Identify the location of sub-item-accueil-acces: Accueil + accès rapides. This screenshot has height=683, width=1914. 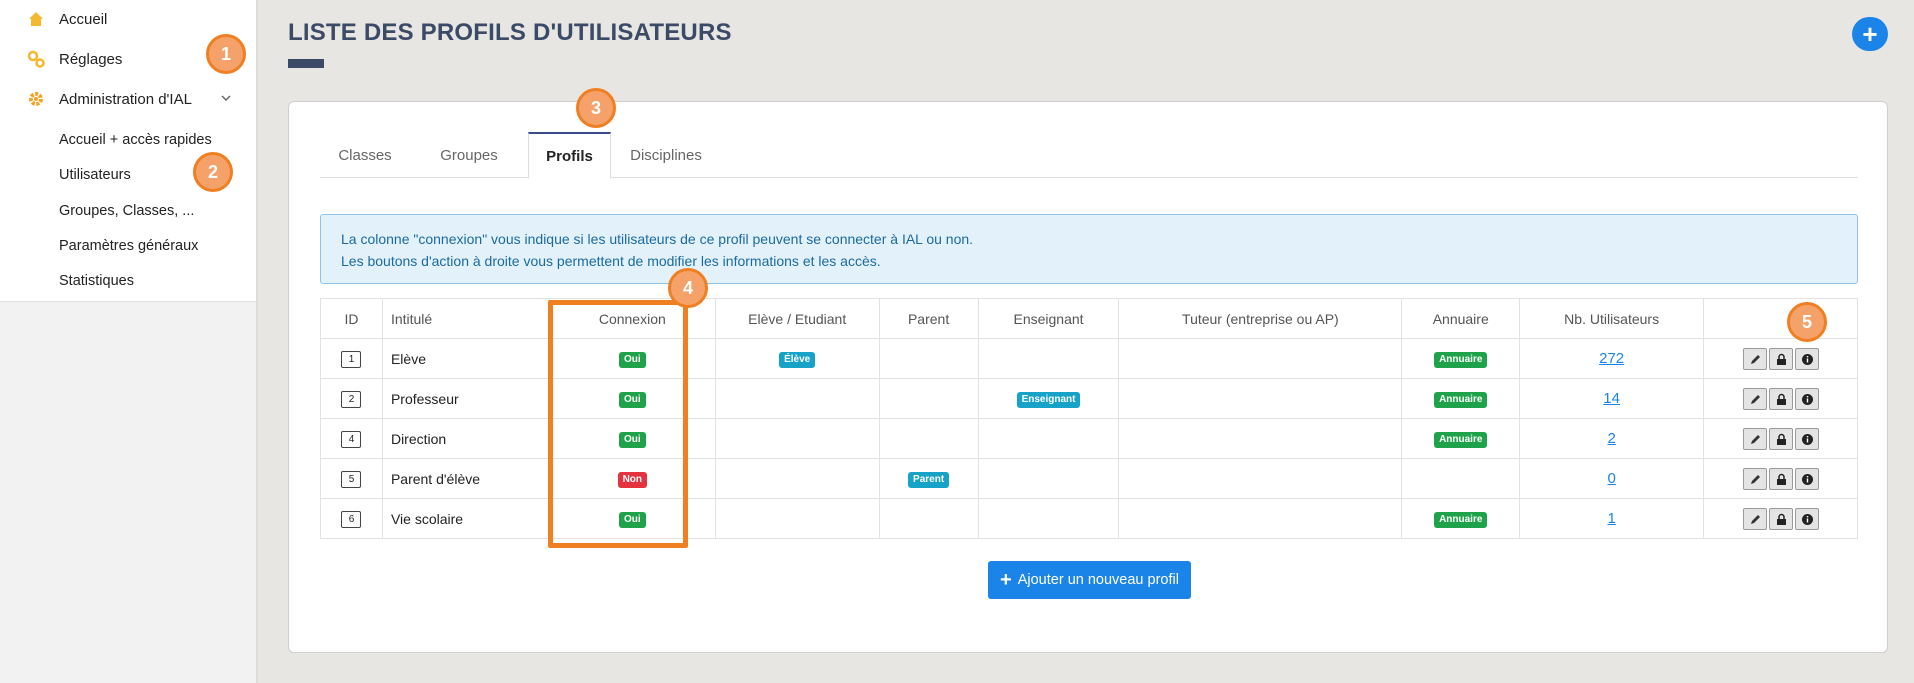
(135, 140).